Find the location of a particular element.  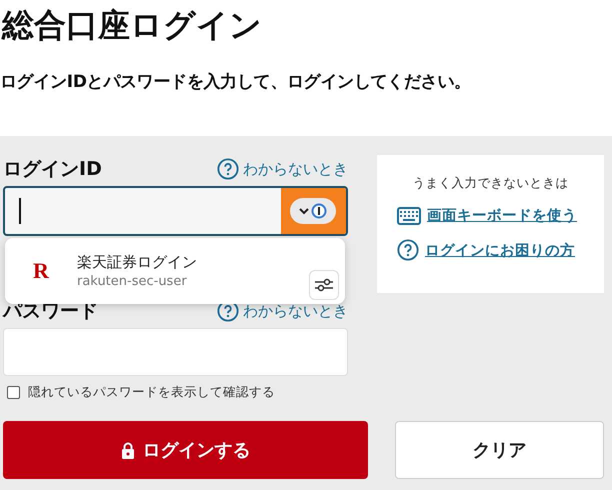

field-label: ログインID is located at coordinates (52, 169).